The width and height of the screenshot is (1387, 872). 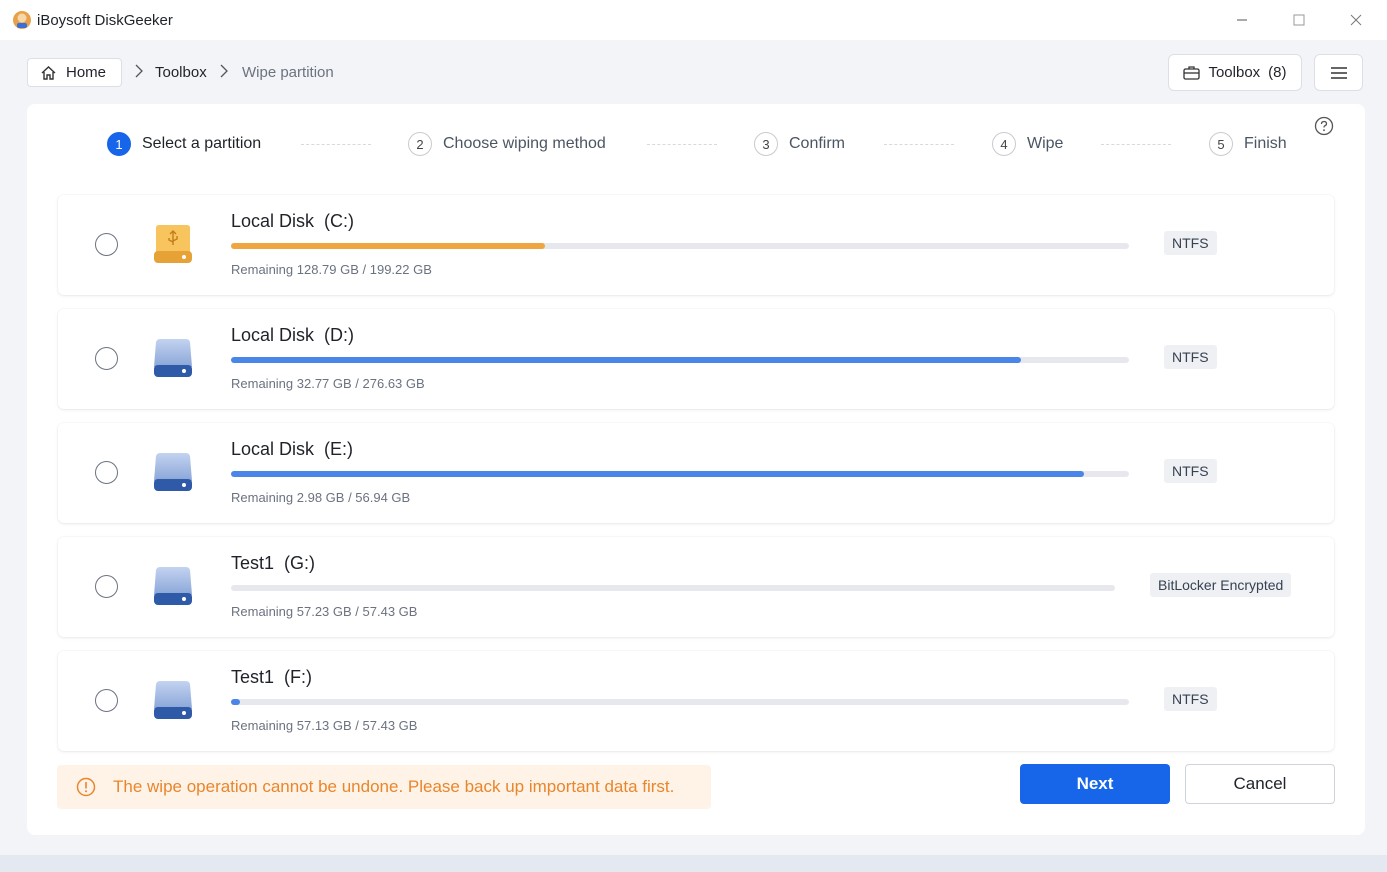 I want to click on app-logo-icon, so click(x=22, y=20).